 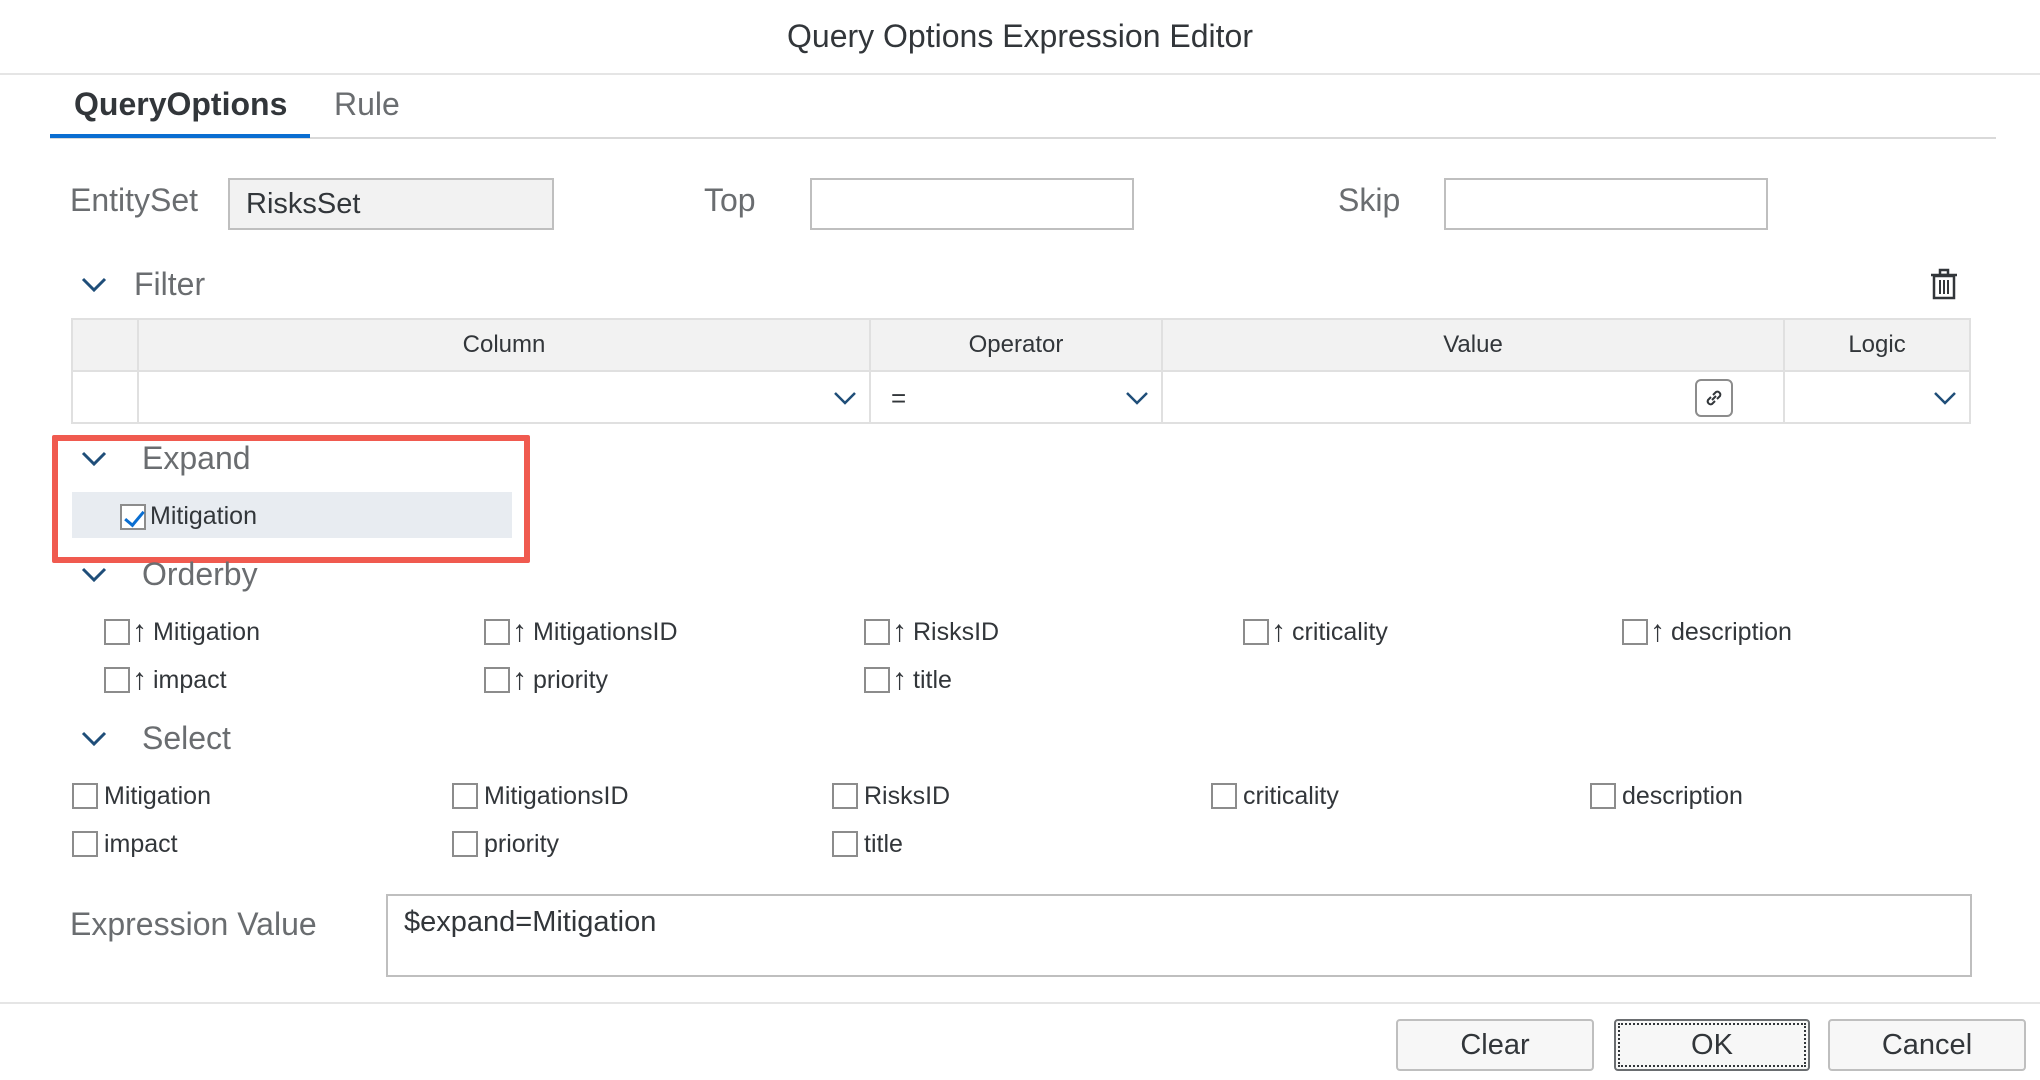 What do you see at coordinates (1714, 398) in the screenshot?
I see `link-icon` at bounding box center [1714, 398].